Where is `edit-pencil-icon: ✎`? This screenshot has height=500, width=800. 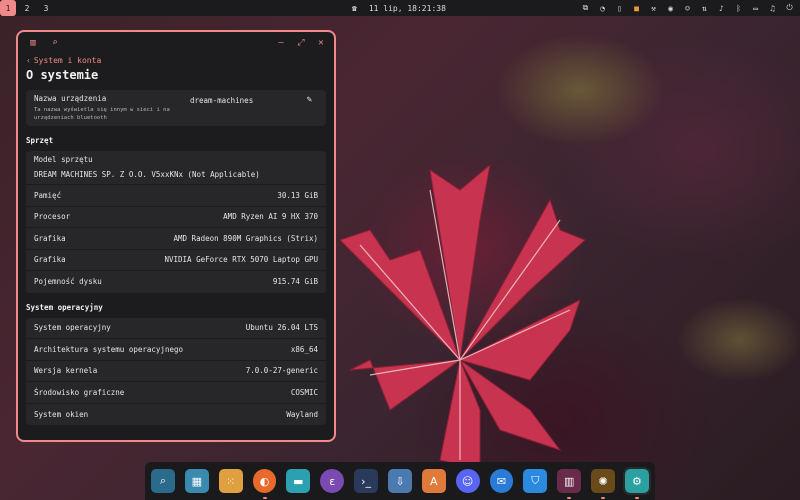 edit-pencil-icon: ✎ is located at coordinates (309, 100).